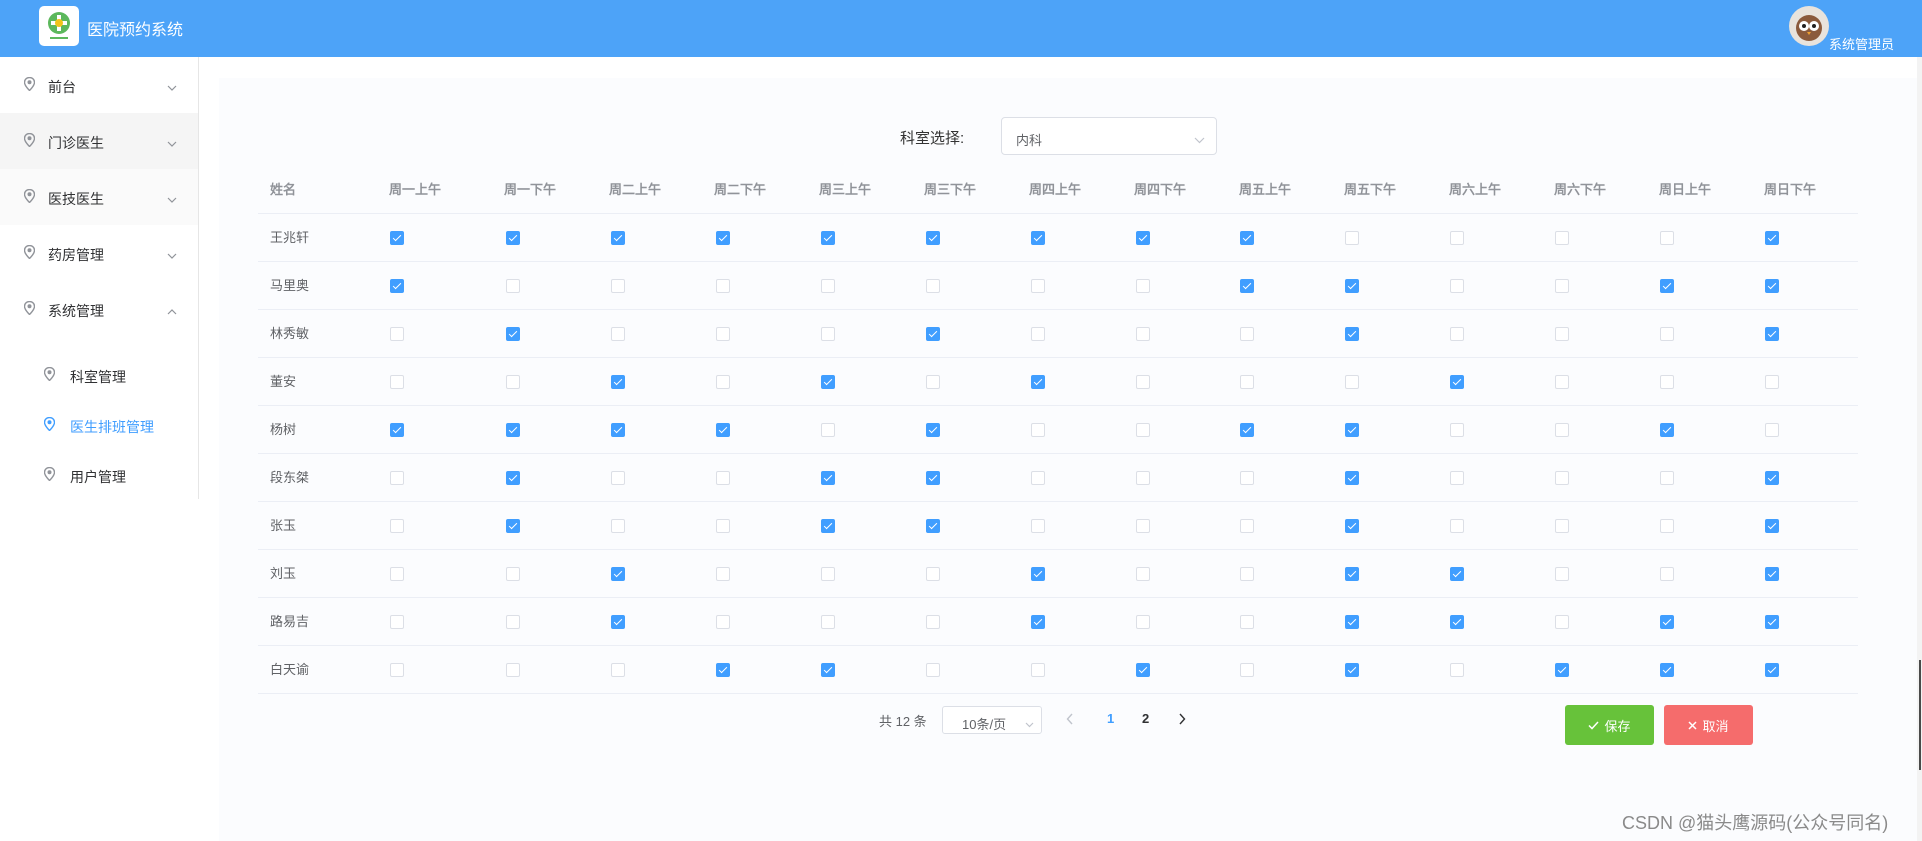 The height and width of the screenshot is (841, 1922). I want to click on next-page-button, so click(1182, 721).